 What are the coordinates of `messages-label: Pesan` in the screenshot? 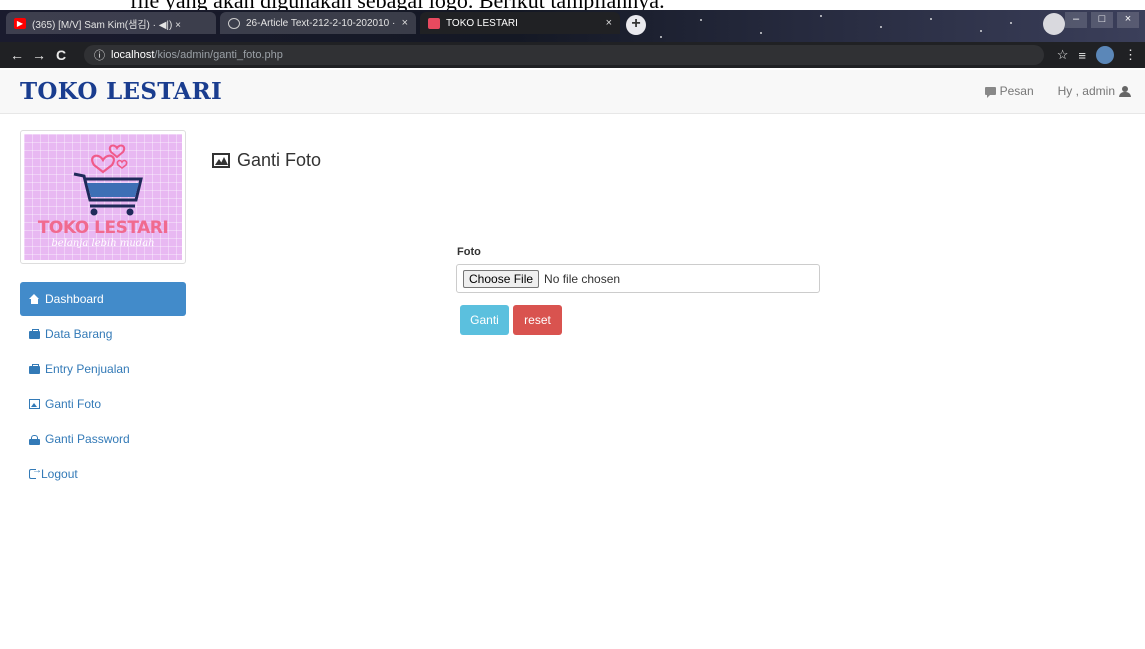 It's located at (1016, 91).